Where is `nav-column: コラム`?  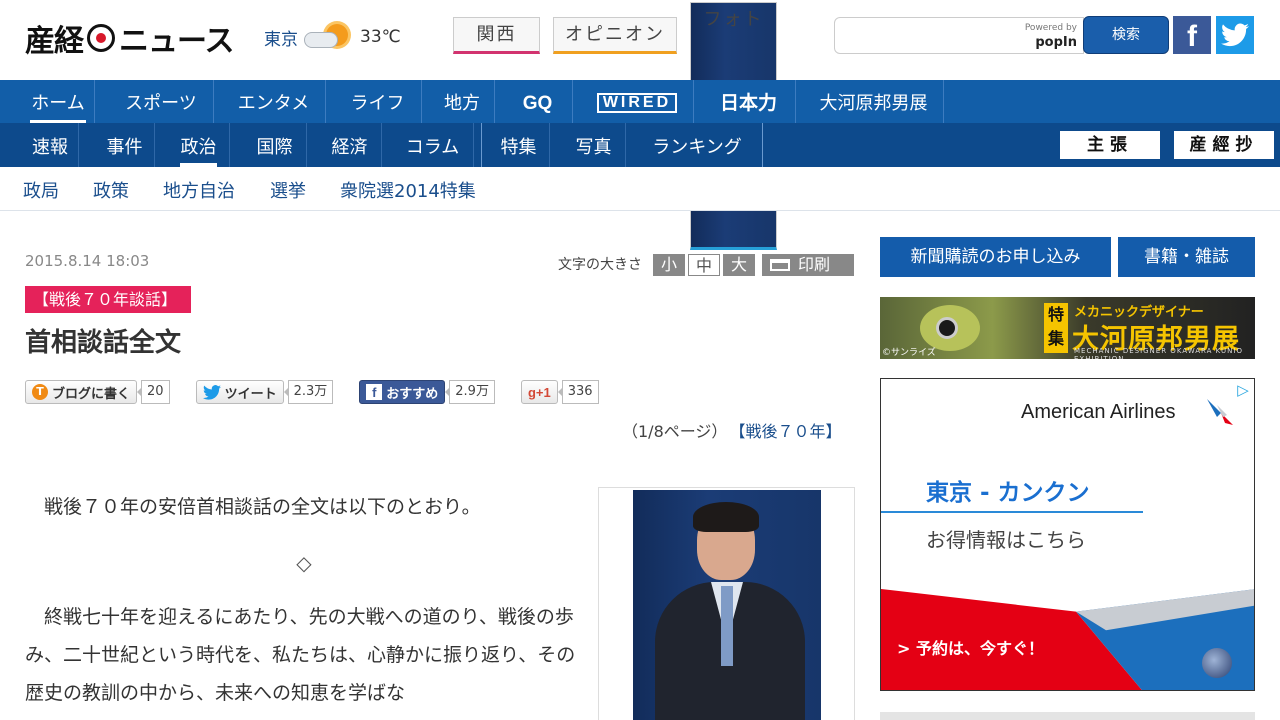
nav-column: コラム is located at coordinates (433, 145).